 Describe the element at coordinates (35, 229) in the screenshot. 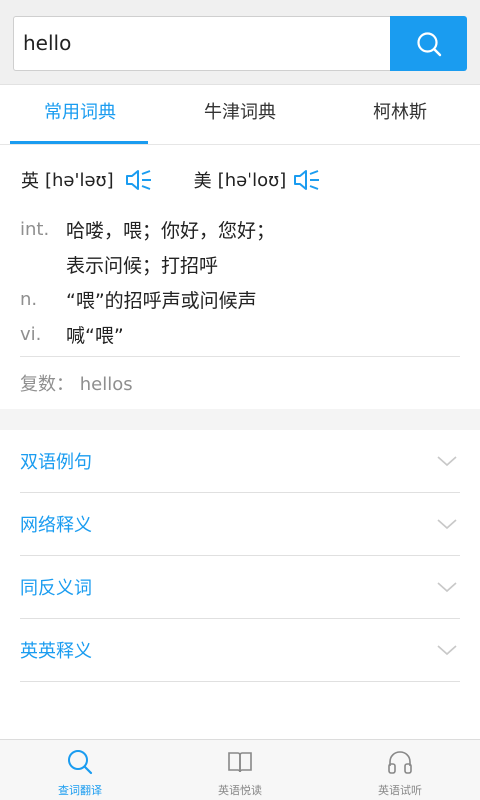

I see `part-of-speech: int.` at that location.